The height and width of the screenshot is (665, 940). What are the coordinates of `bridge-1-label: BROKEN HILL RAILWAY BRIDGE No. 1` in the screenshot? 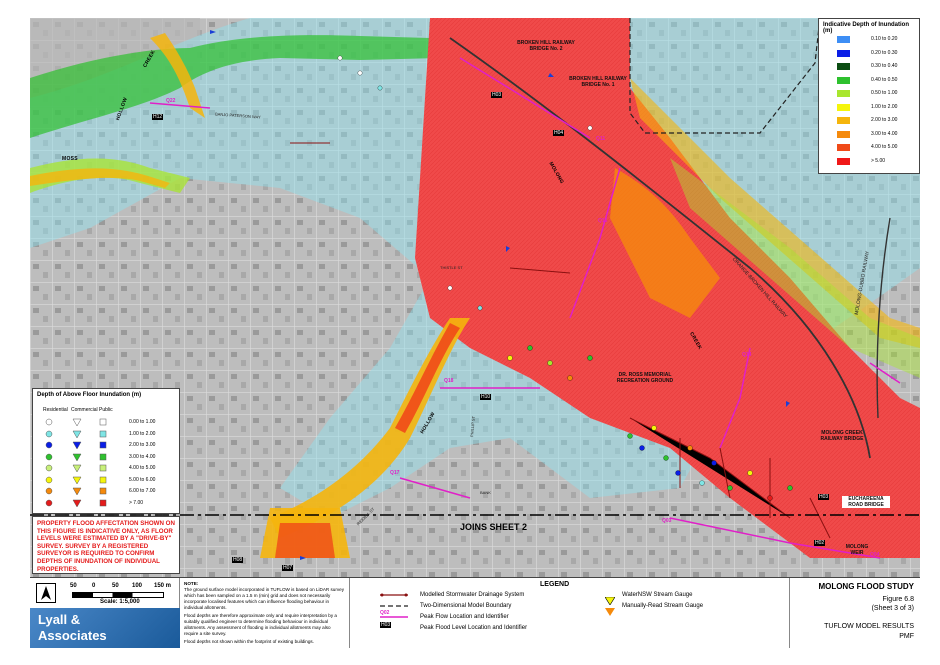 It's located at (598, 82).